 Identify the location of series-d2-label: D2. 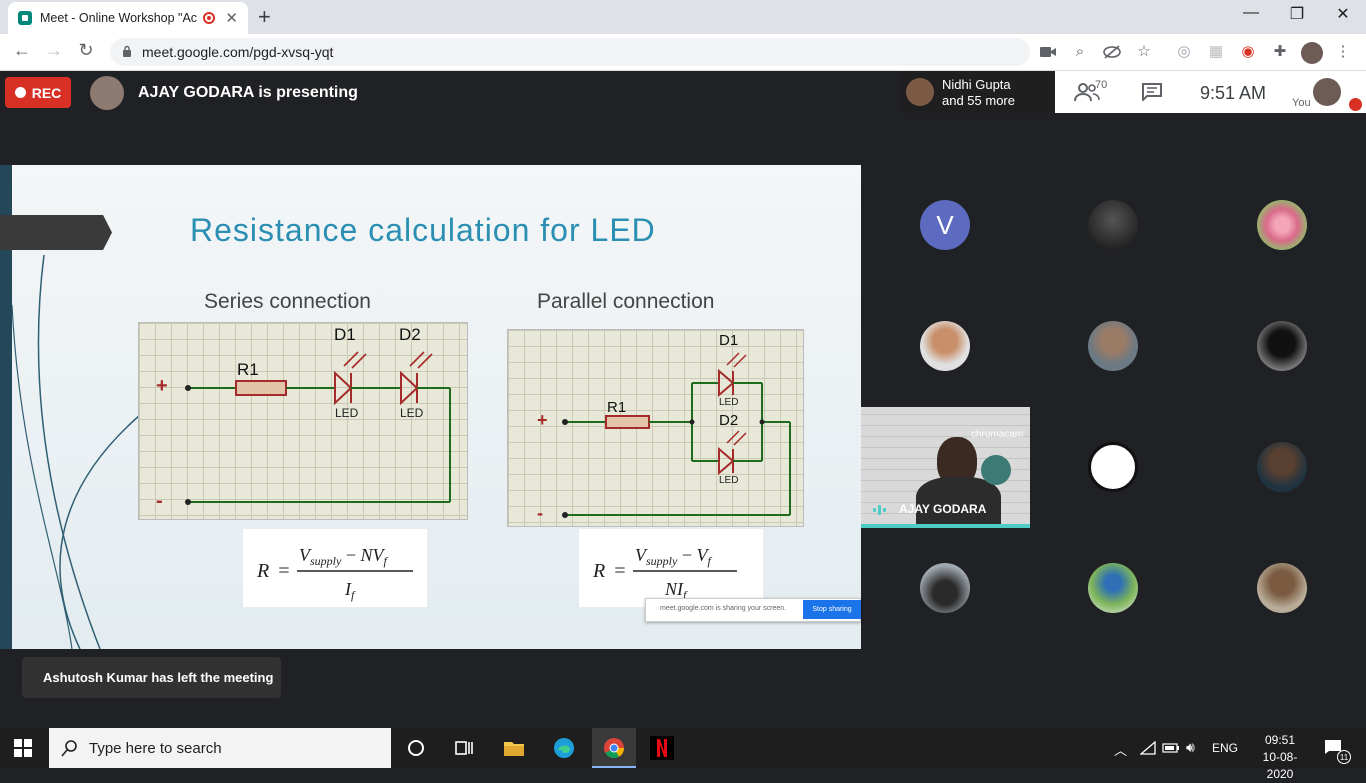
(410, 334).